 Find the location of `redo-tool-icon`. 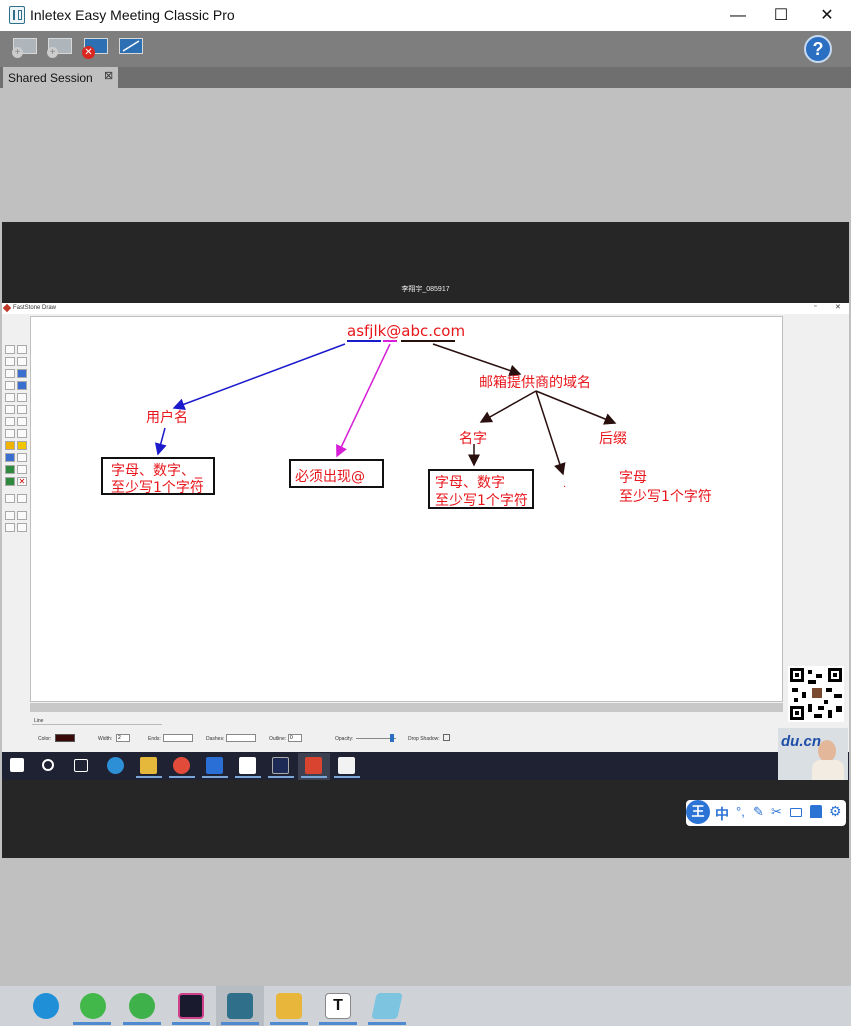

redo-tool-icon is located at coordinates (10, 457).